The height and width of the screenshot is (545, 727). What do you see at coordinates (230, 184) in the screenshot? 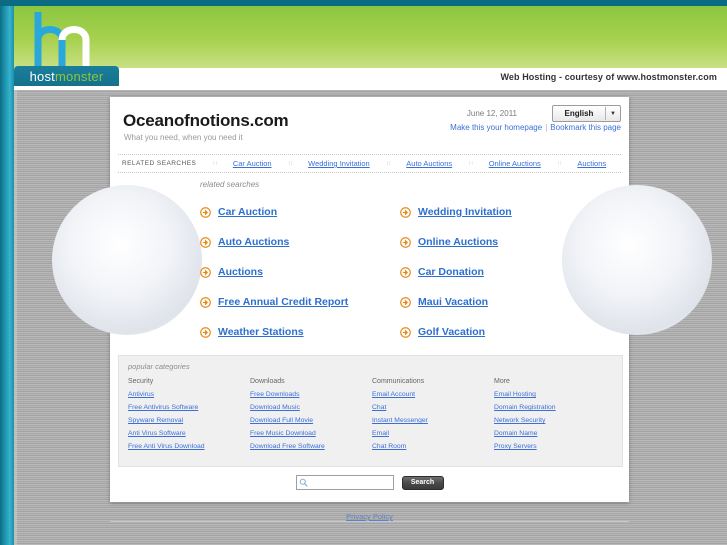
I see `related-searches-caption: related searches` at bounding box center [230, 184].